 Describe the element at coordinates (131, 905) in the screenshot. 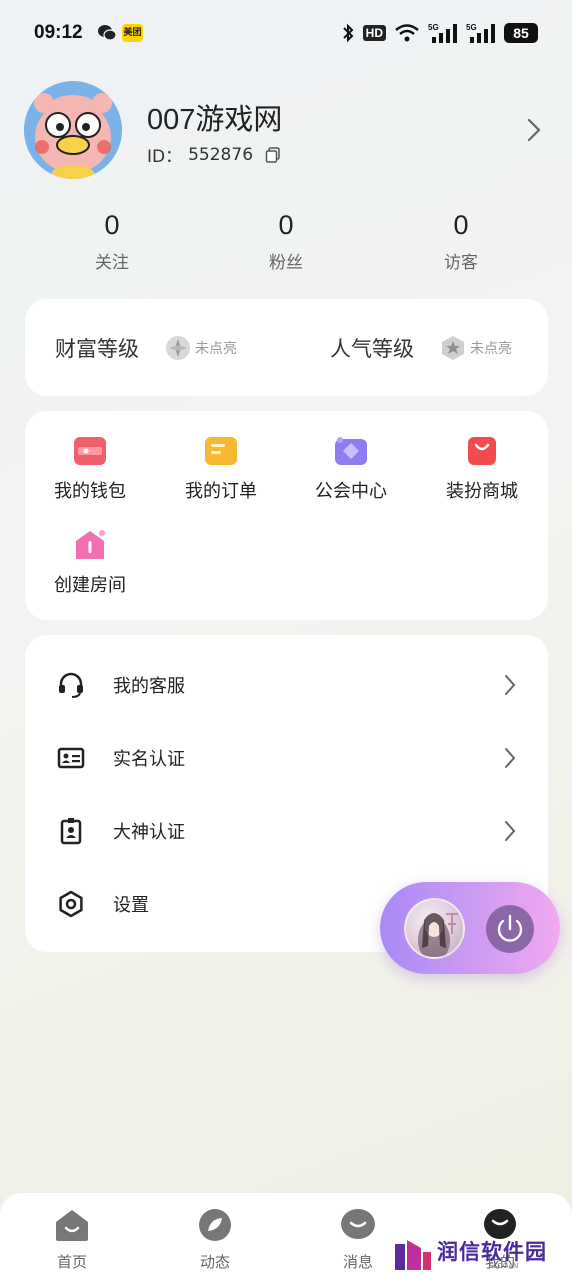

I see `menu-label: 设置` at that location.